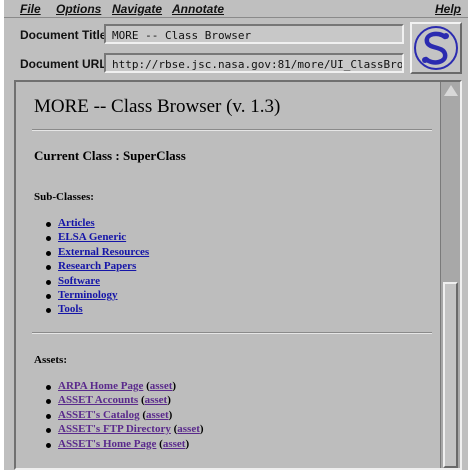 The image size is (474, 474). I want to click on list-item: Research Papers, so click(96, 267).